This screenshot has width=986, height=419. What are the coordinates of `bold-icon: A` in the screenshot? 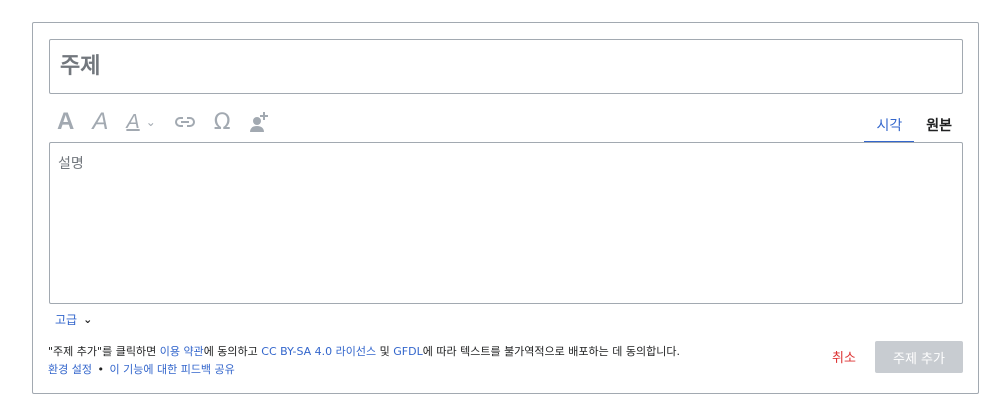 It's located at (65, 122).